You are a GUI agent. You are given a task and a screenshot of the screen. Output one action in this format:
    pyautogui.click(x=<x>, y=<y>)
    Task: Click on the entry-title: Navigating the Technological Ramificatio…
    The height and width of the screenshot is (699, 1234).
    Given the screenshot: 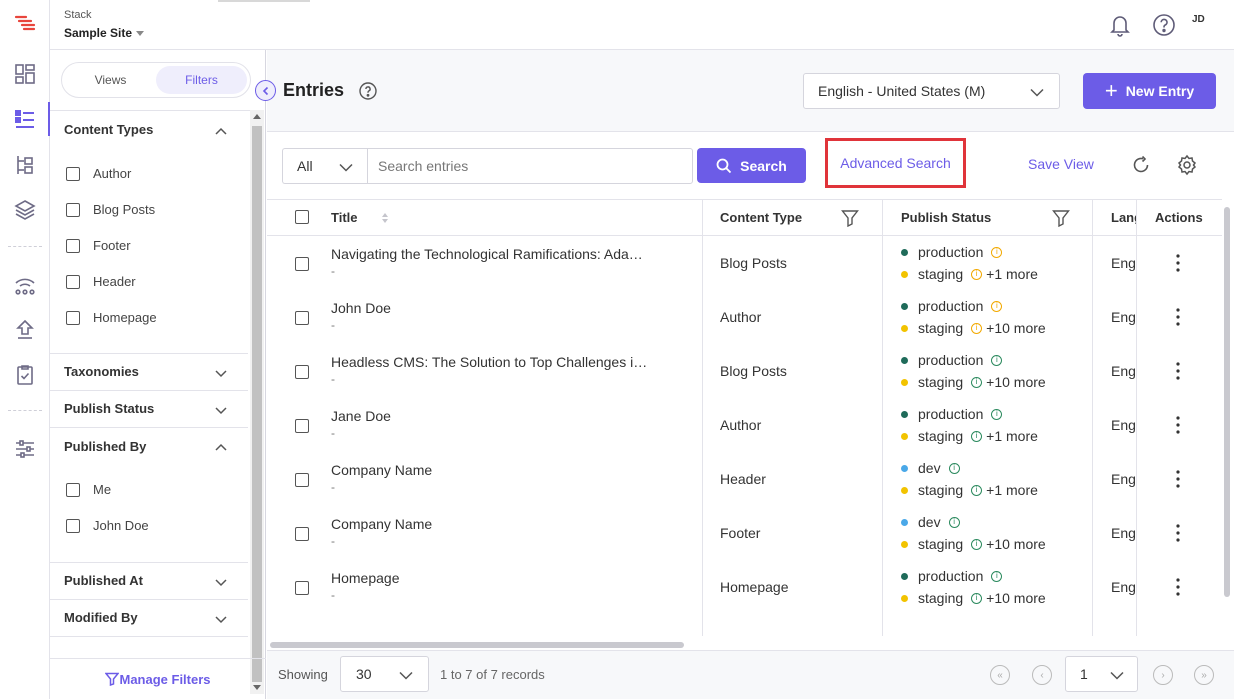 What is the action you would take?
    pyautogui.click(x=506, y=254)
    